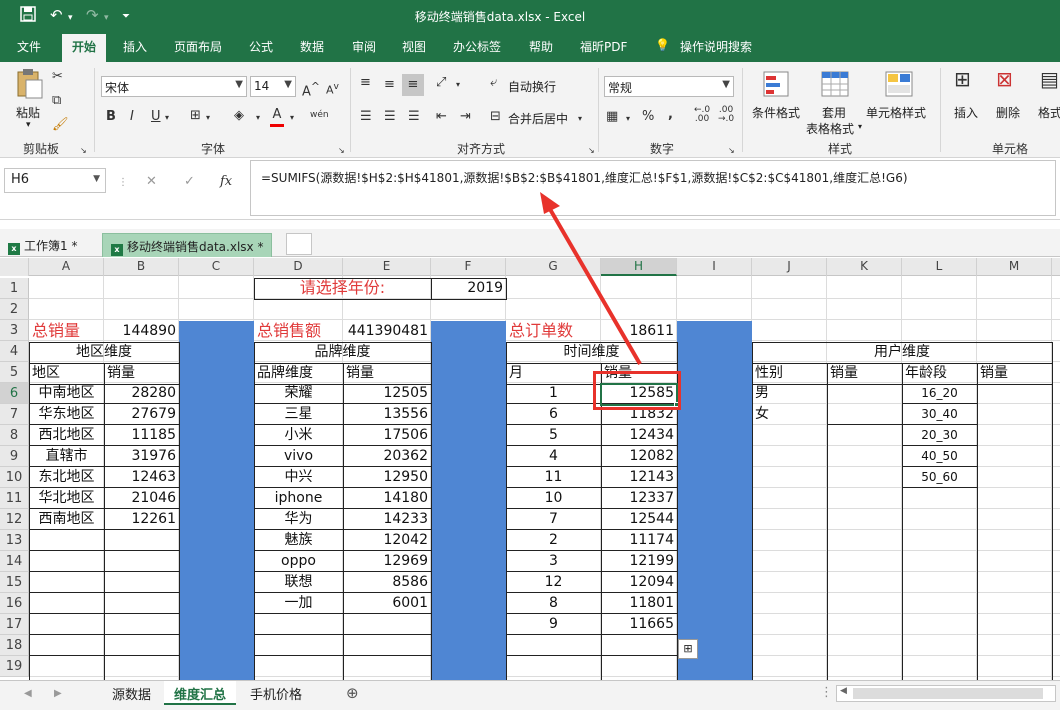 This screenshot has width=1060, height=710. Describe the element at coordinates (612, 117) in the screenshot. I see `accounting-format-icon: ▦` at that location.